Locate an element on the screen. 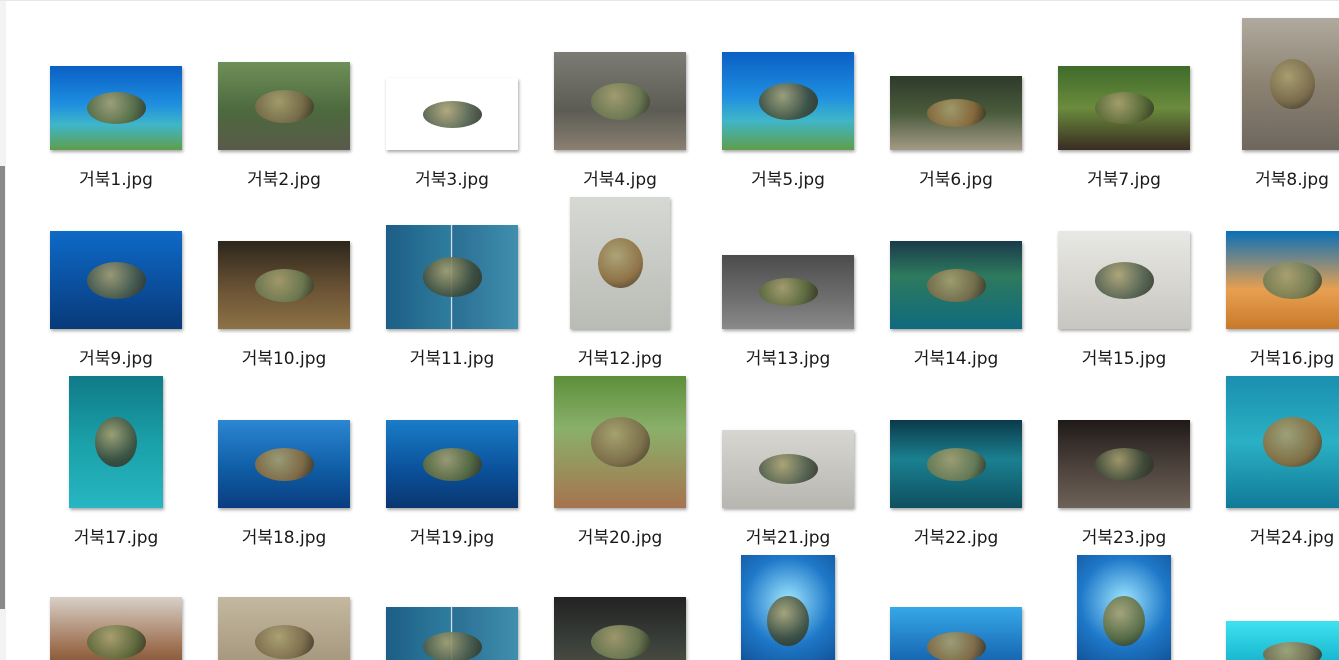 The image size is (1339, 660). file-item: 거북14.jpg is located at coordinates (956, 279).